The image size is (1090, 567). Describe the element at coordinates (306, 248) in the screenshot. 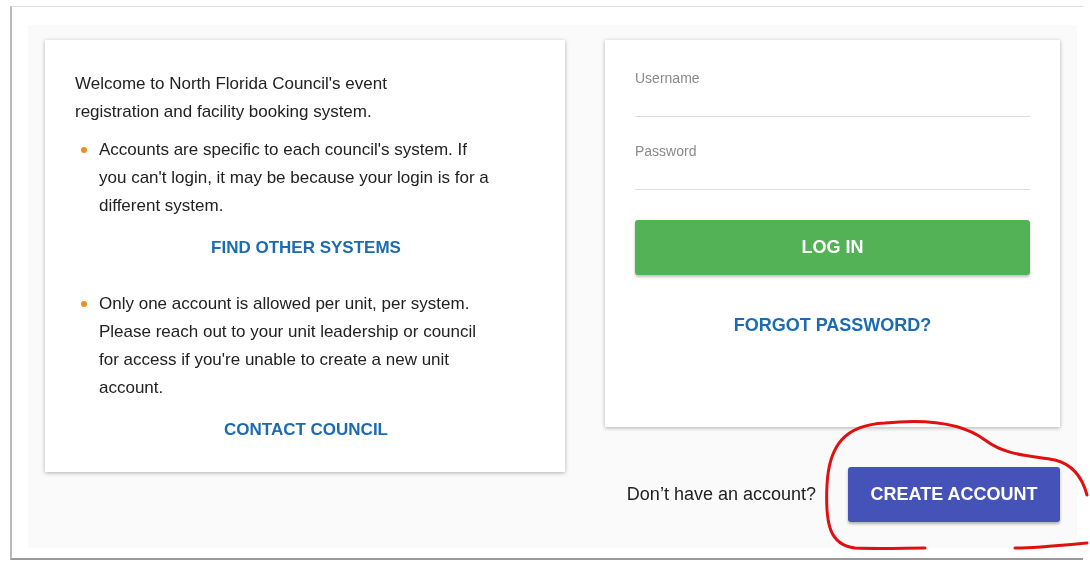

I see `text-link: FIND OTHER SYSTEMS` at that location.